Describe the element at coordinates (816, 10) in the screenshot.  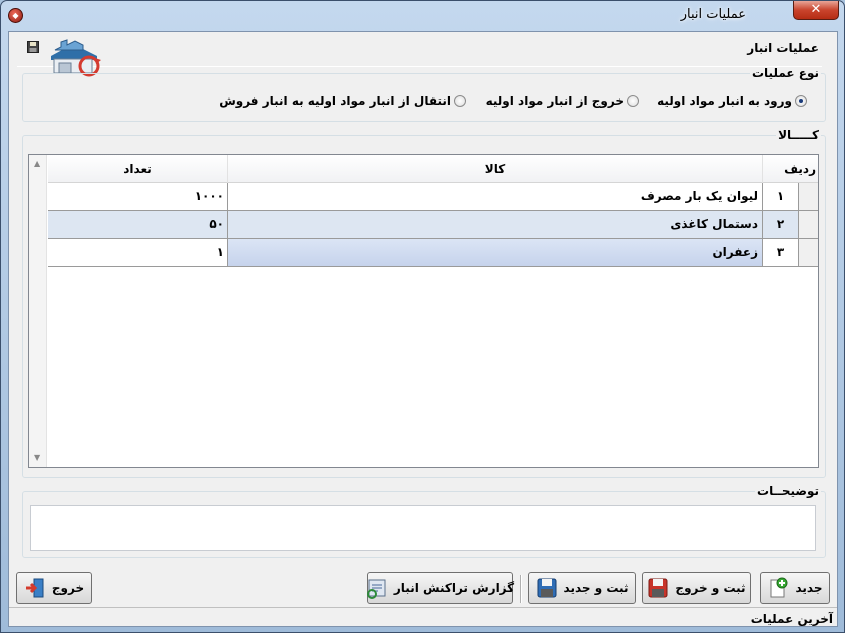
I see `close-button: ✕` at that location.